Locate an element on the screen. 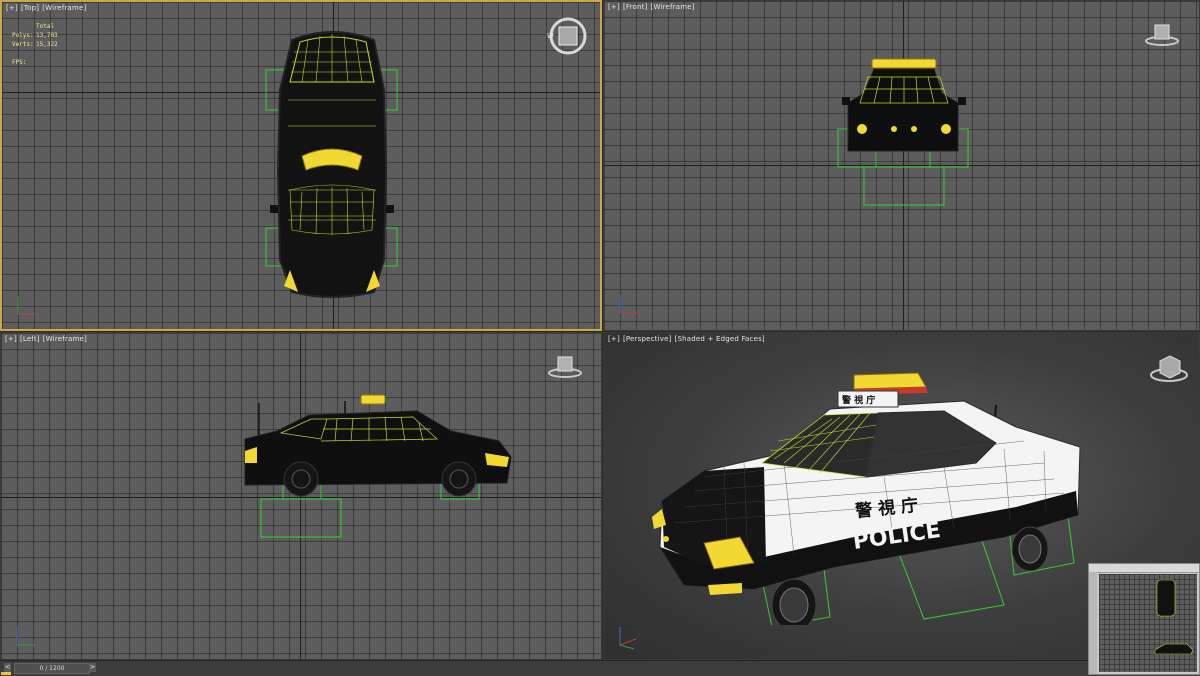 Image resolution: width=1200 pixels, height=676 pixels. police-car-top-wireframe is located at coordinates (332, 166).